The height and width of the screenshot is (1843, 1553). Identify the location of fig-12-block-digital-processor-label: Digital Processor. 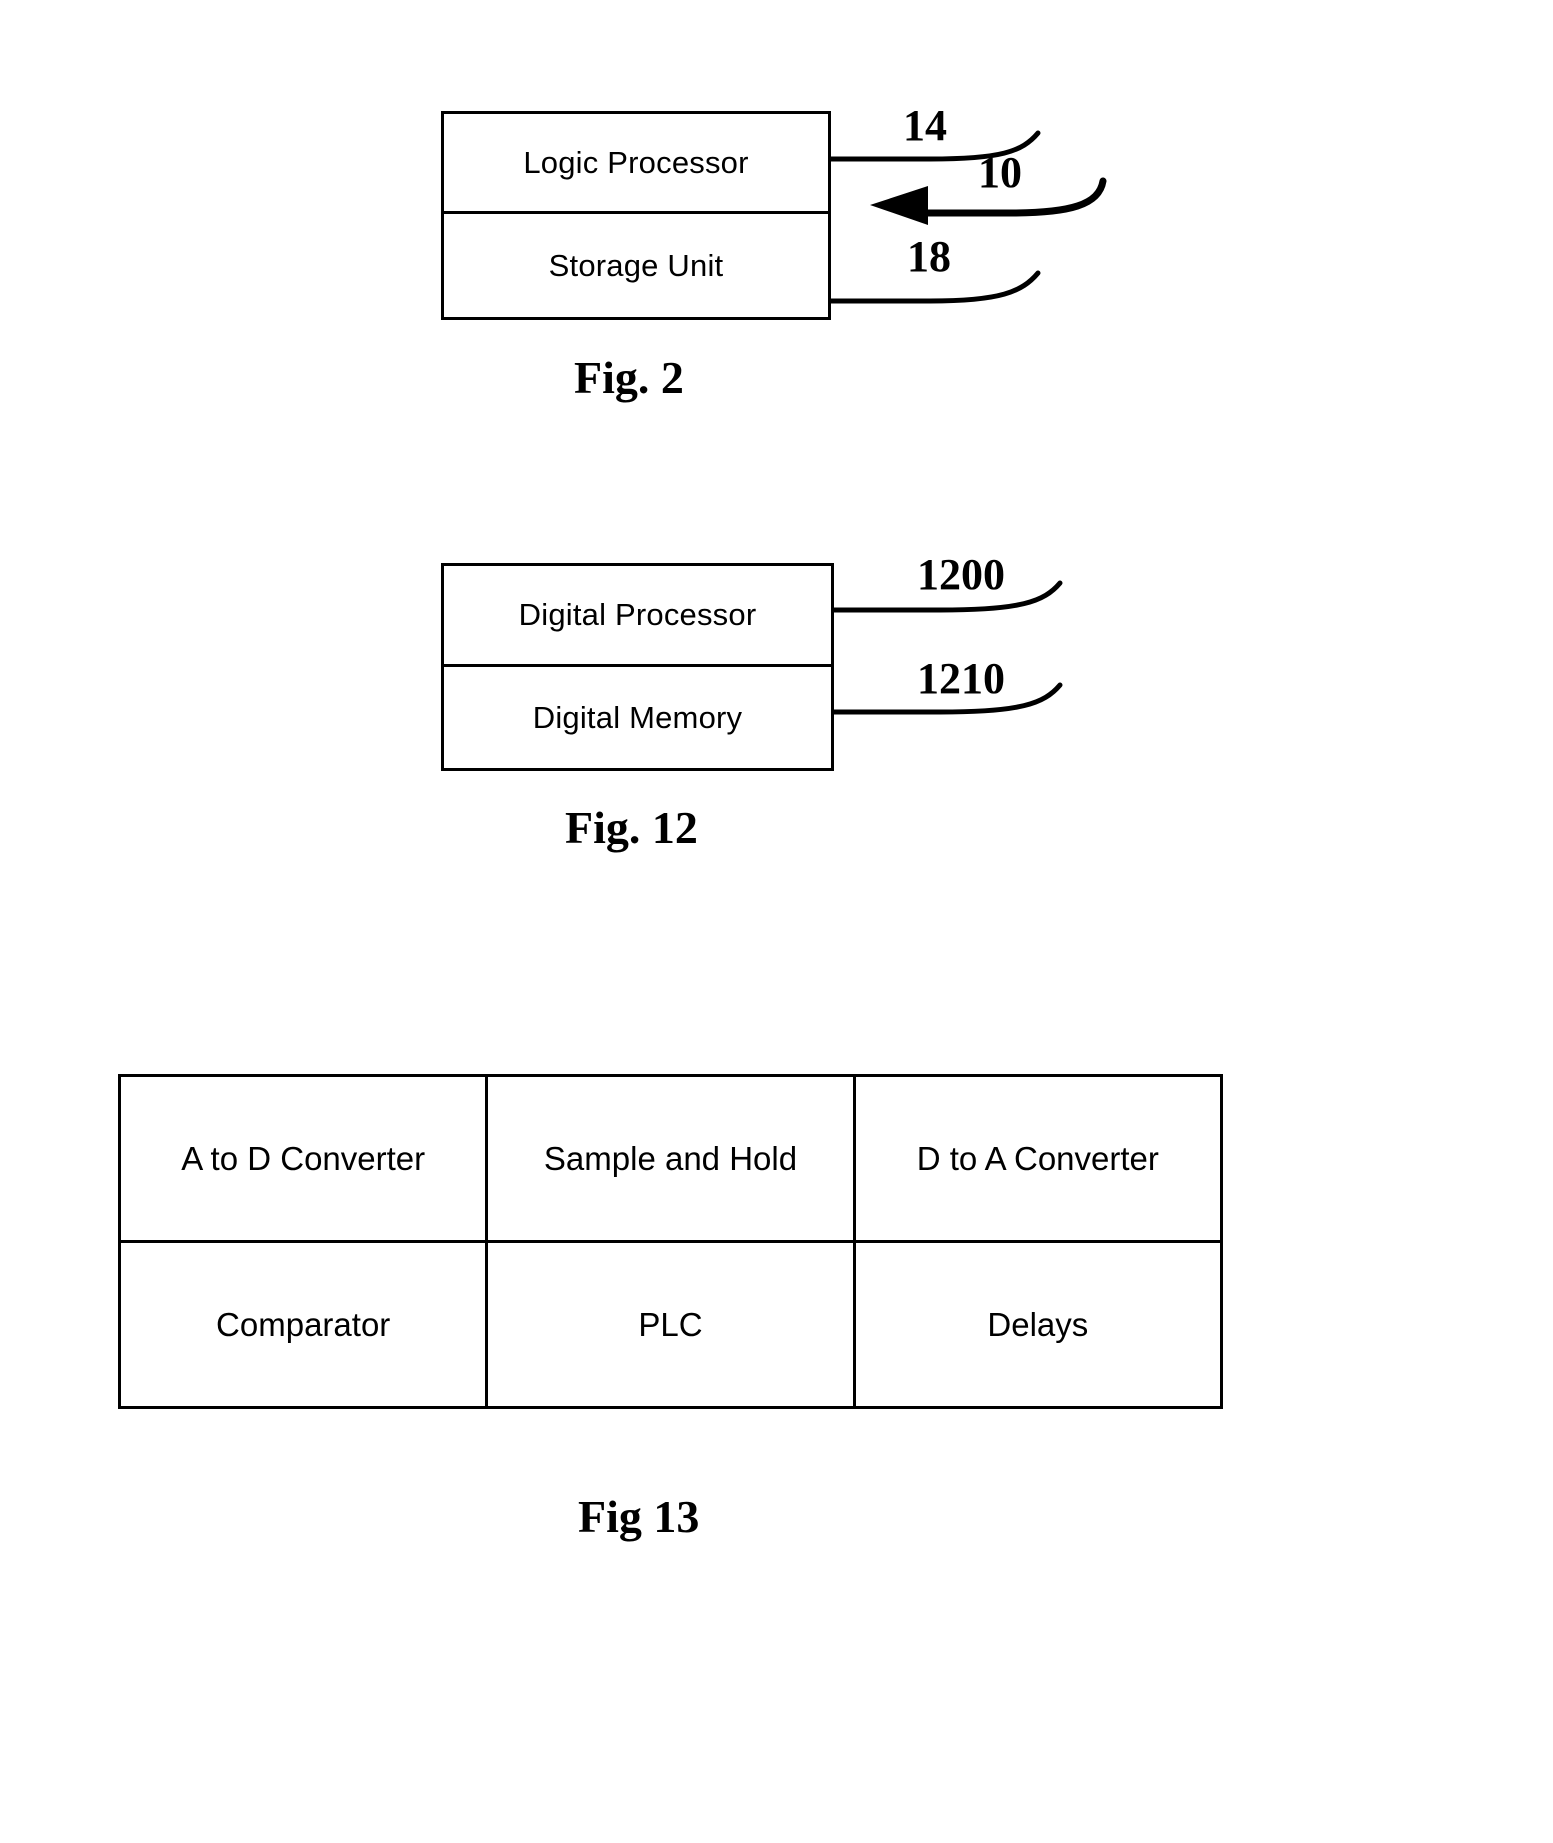
(637, 614).